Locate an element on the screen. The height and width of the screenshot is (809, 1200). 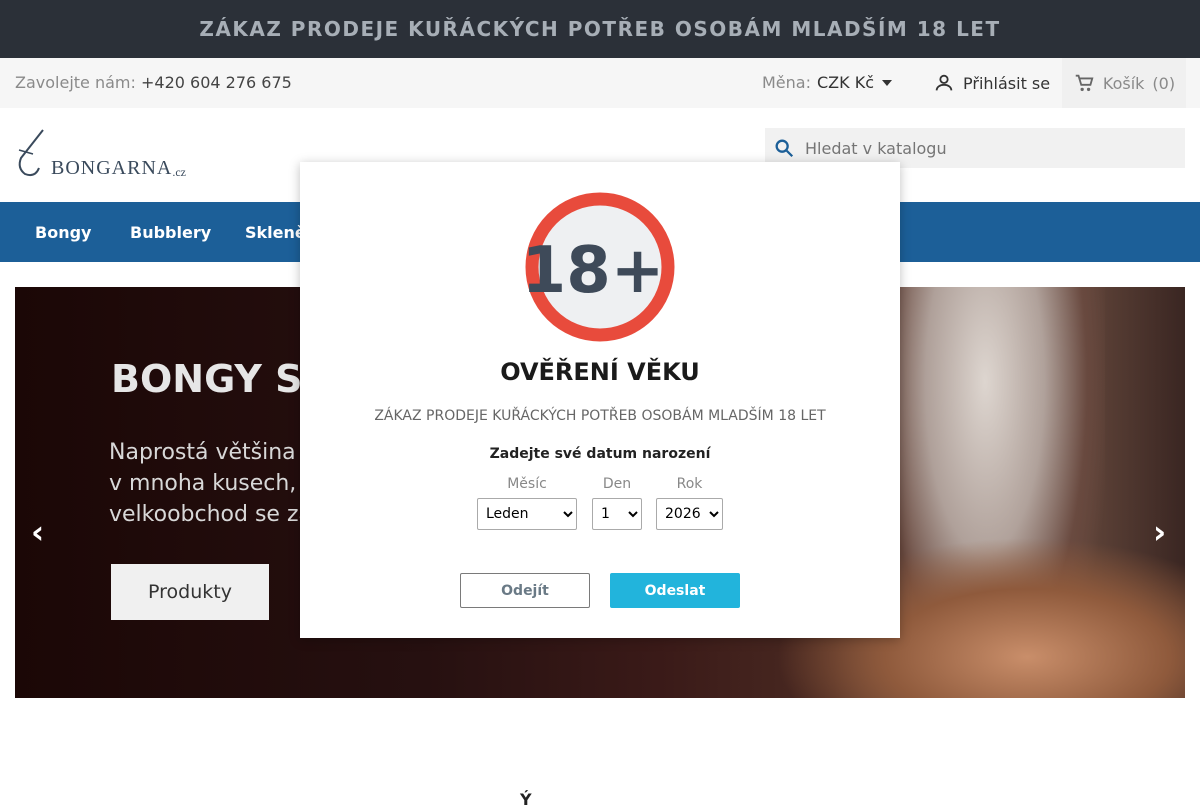
logo-text: BONGARNA is located at coordinates (112, 168).